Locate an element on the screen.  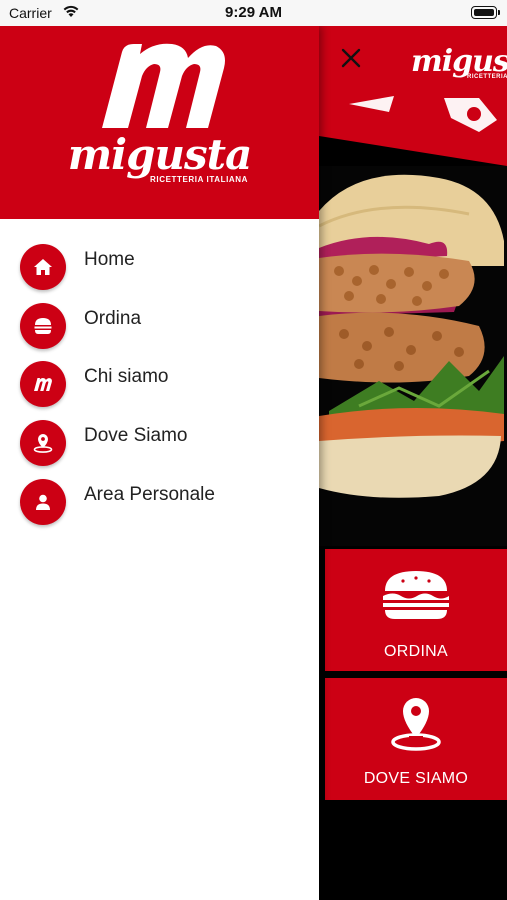
menu-item-label: Area Personale is located at coordinates (149, 494).